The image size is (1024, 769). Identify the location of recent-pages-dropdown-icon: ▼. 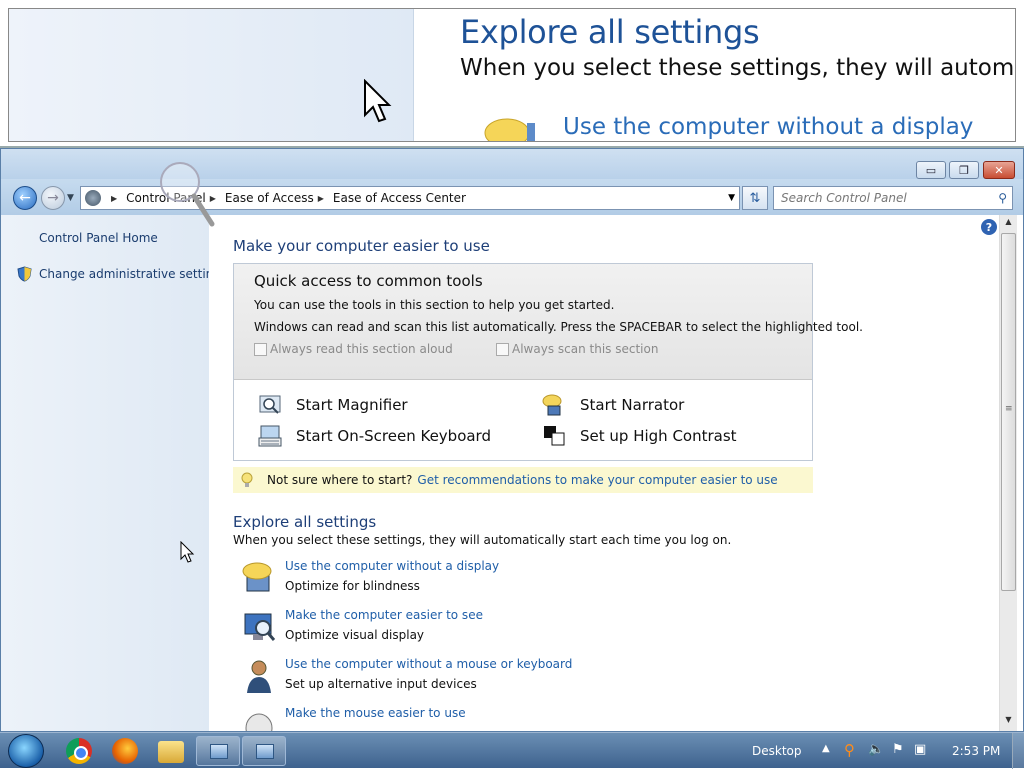
(70, 198).